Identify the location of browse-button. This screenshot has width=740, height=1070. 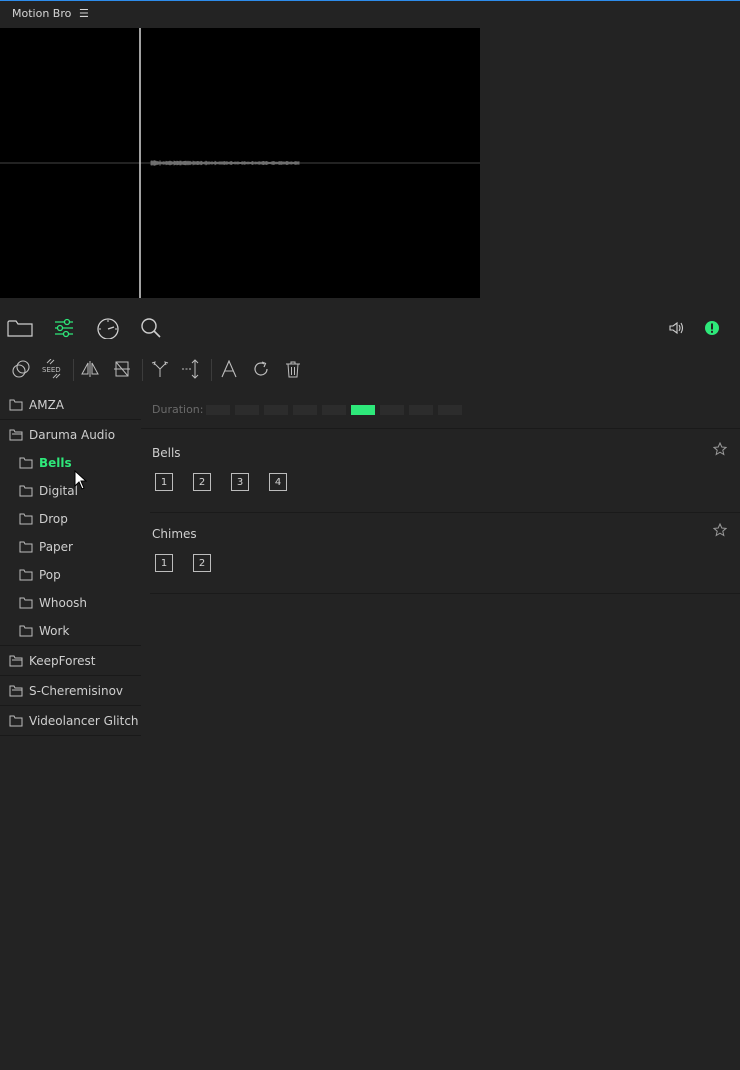
(20, 328).